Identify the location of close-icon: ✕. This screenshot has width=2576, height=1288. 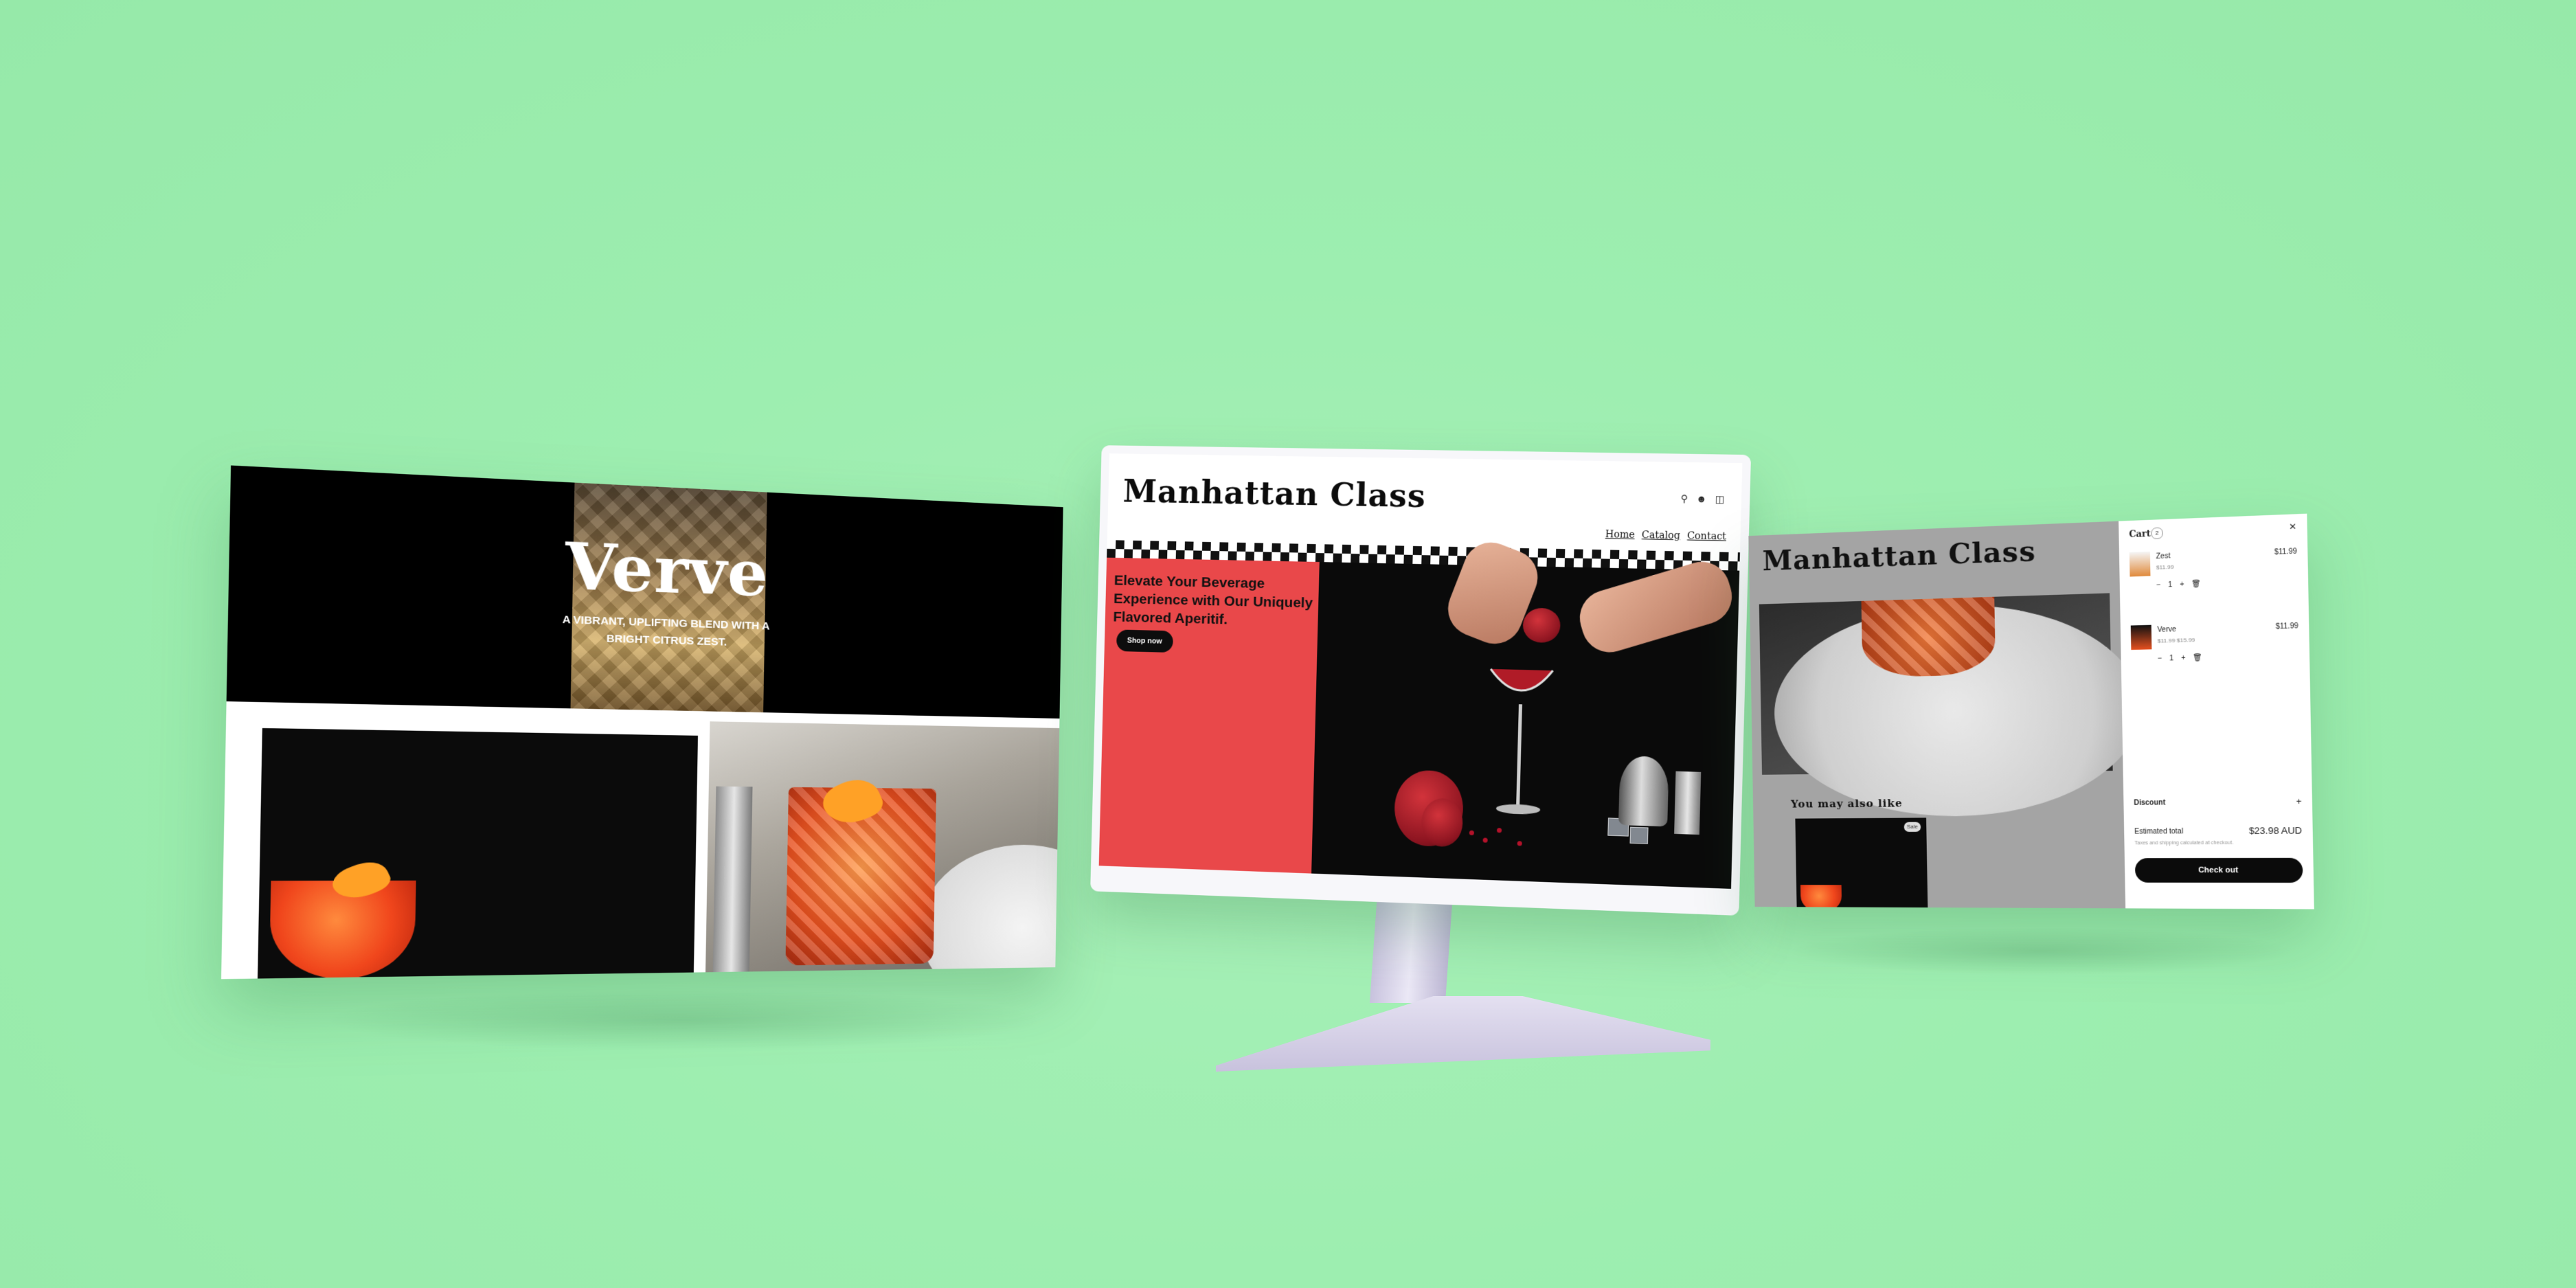
(2292, 526).